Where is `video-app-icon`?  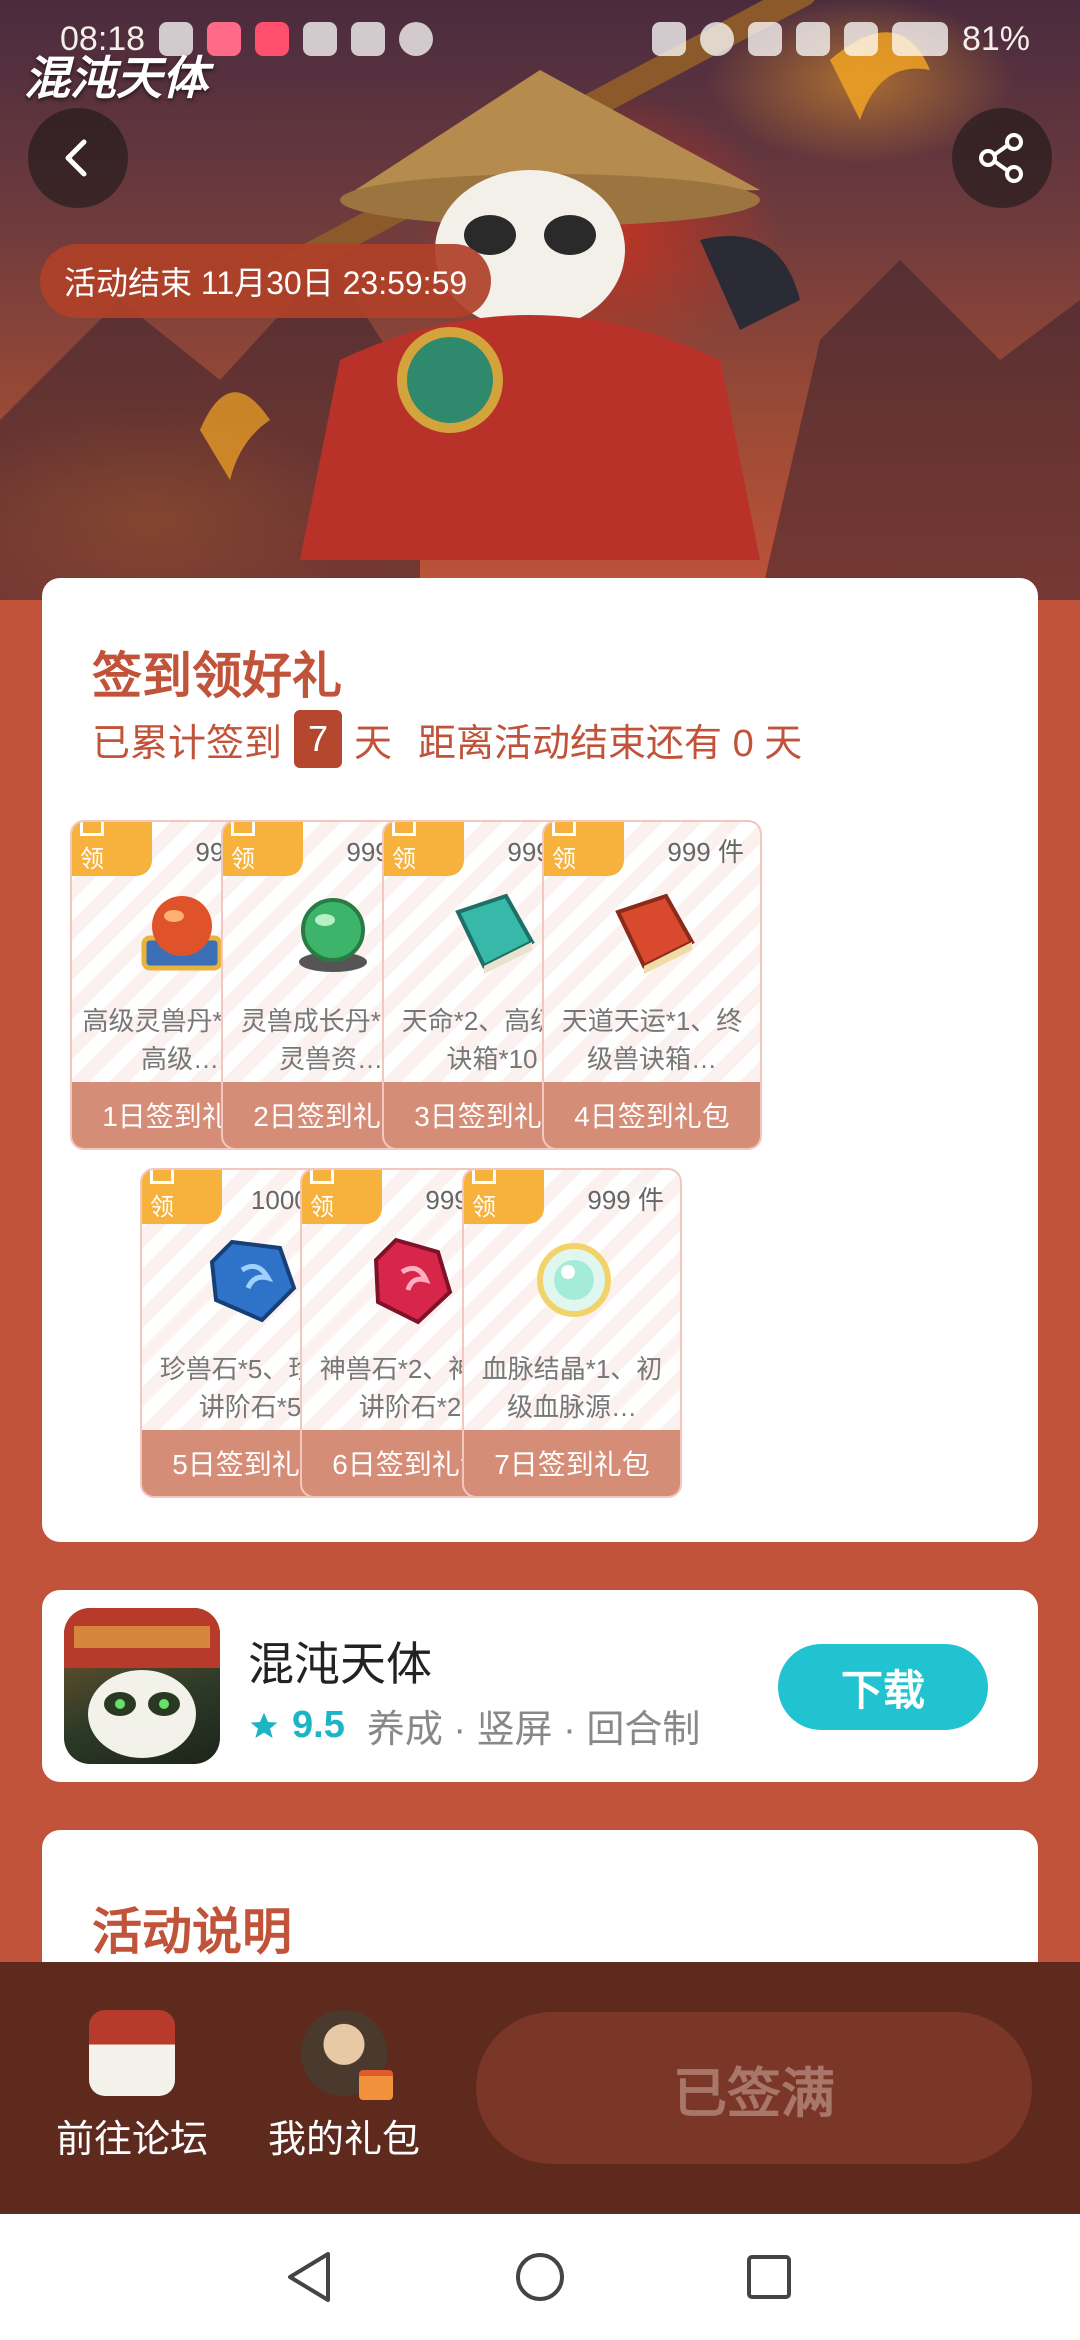
video-app-icon is located at coordinates (224, 39).